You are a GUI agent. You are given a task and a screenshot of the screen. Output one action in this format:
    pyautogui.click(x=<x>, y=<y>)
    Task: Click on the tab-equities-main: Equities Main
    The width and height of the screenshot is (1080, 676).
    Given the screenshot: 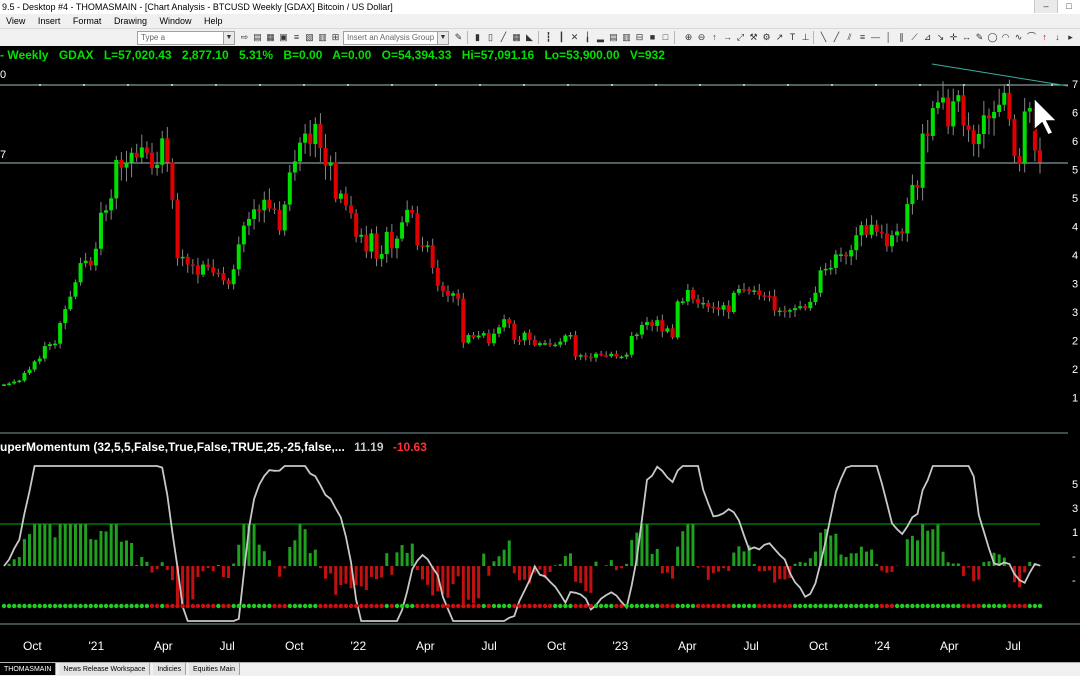 What is the action you would take?
    pyautogui.click(x=214, y=669)
    